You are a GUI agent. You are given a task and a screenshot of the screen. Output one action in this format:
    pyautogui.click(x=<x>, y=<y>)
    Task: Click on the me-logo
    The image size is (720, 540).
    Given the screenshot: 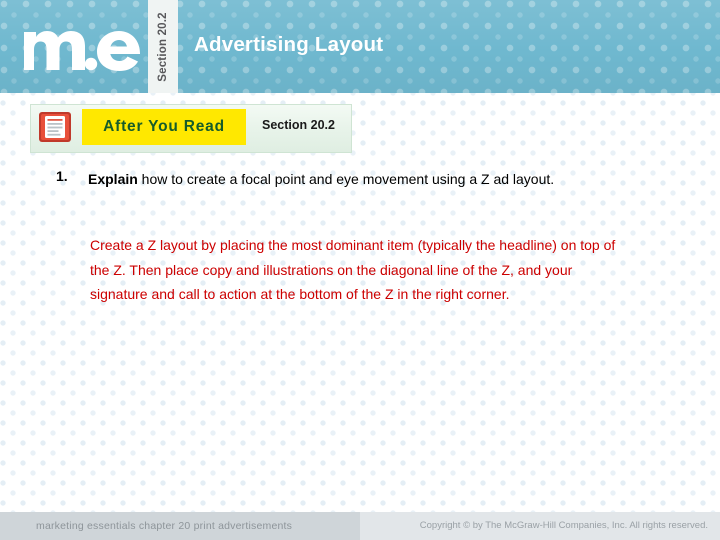 What is the action you would take?
    pyautogui.click(x=82, y=46)
    